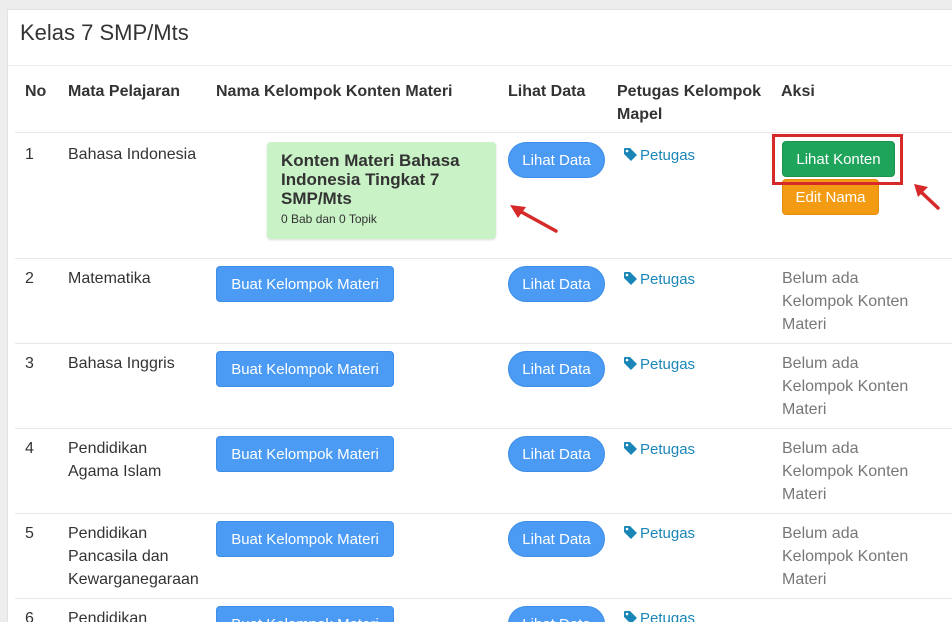 This screenshot has height=622, width=952. I want to click on subject-line: Pancasila dan, so click(118, 556).